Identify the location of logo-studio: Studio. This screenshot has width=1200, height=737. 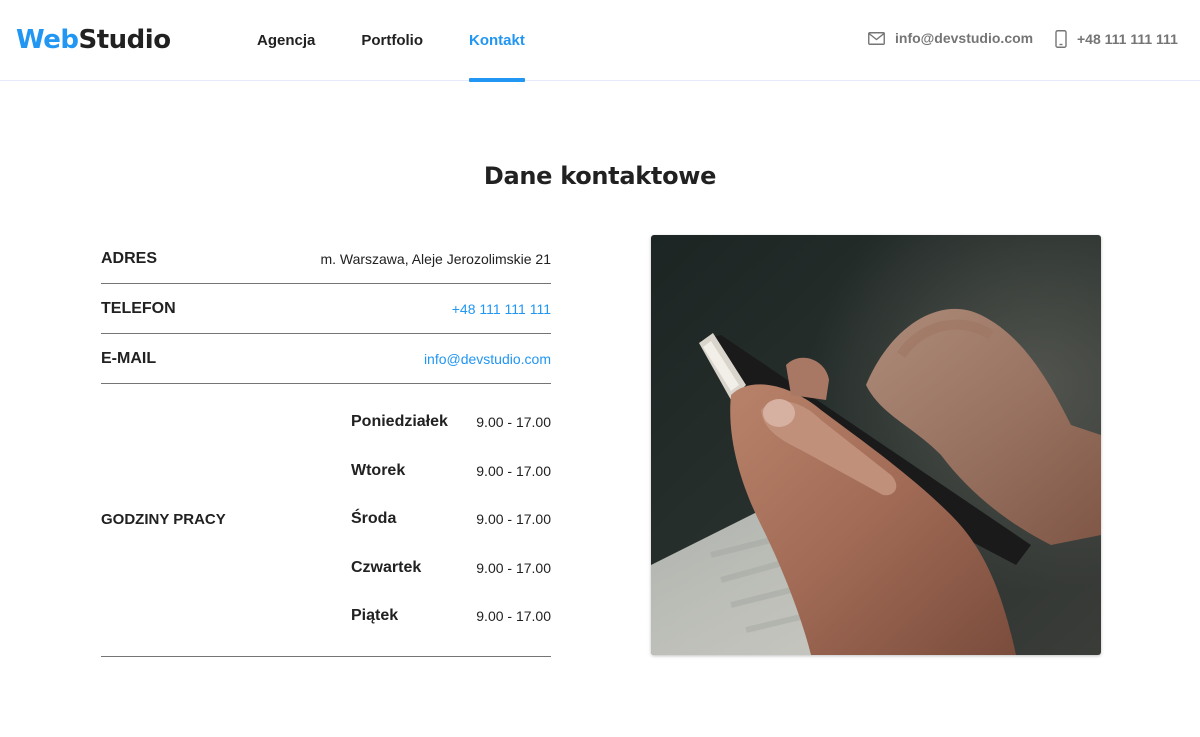
(125, 40).